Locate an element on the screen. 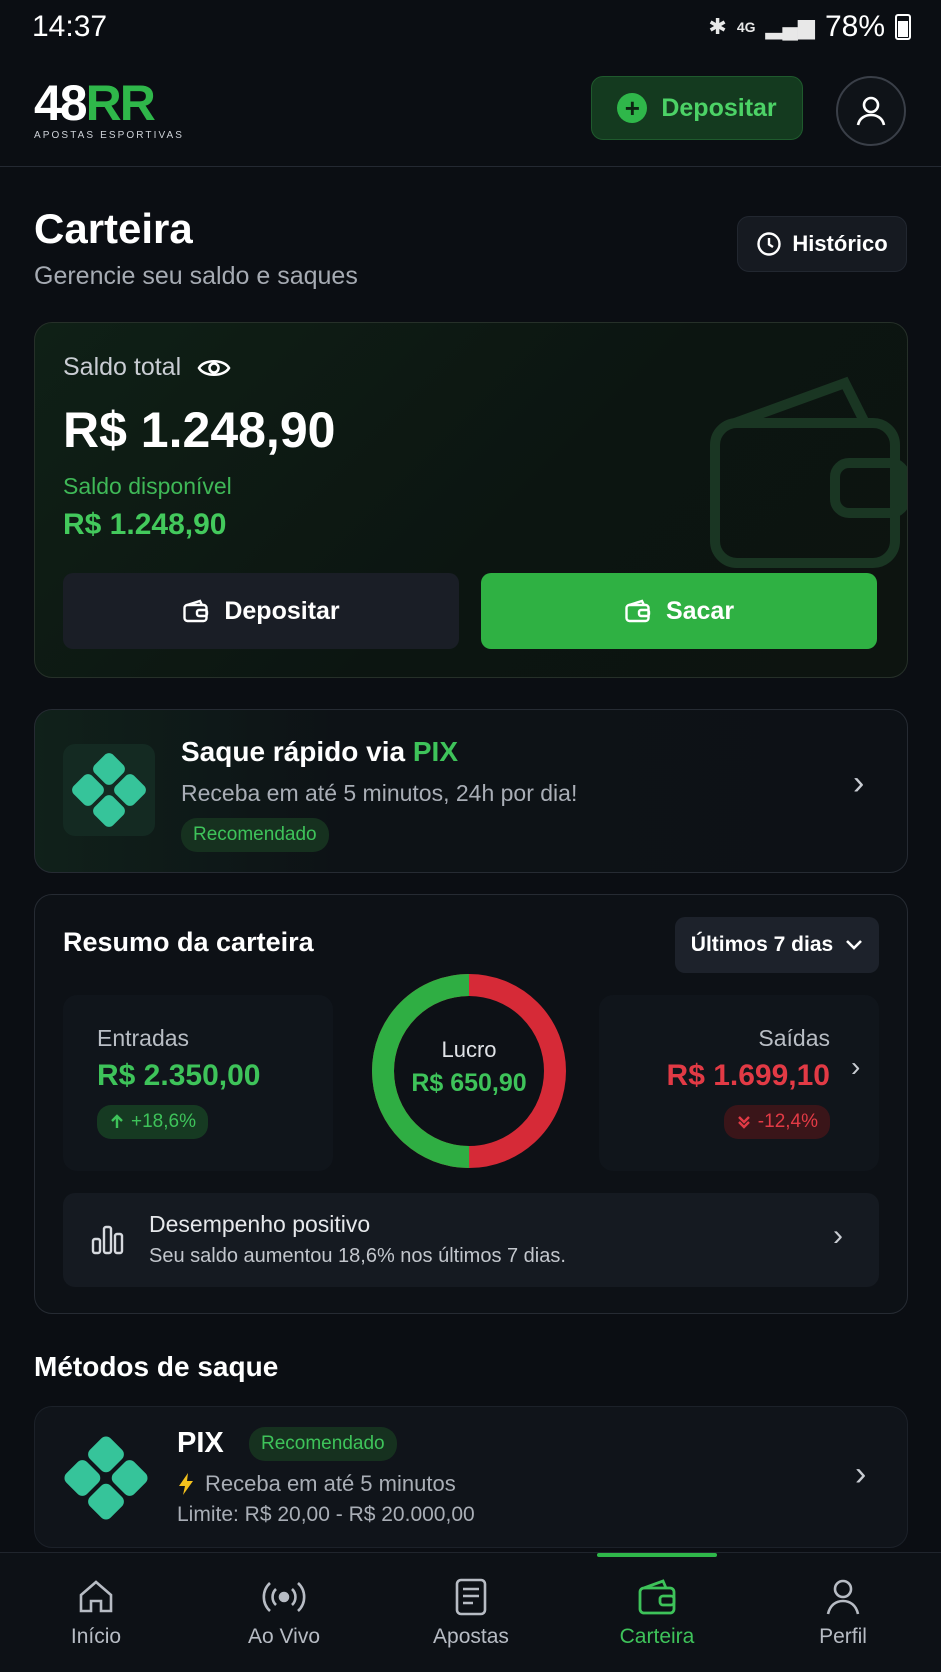  nav-item-perfil: Perfil is located at coordinates (843, 1612).